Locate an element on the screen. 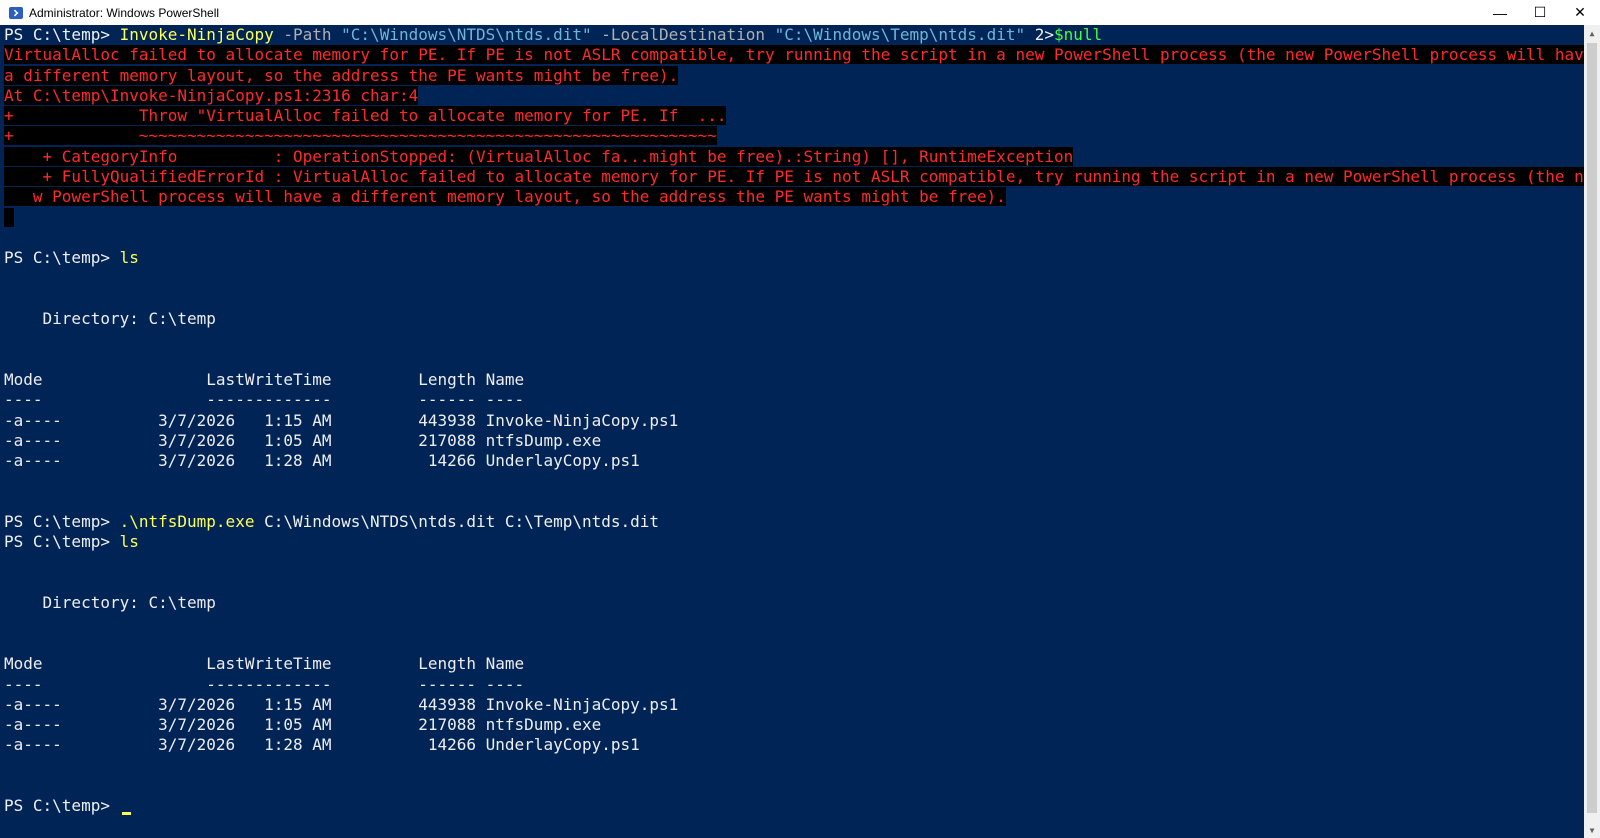  text-cursor is located at coordinates (126, 814).